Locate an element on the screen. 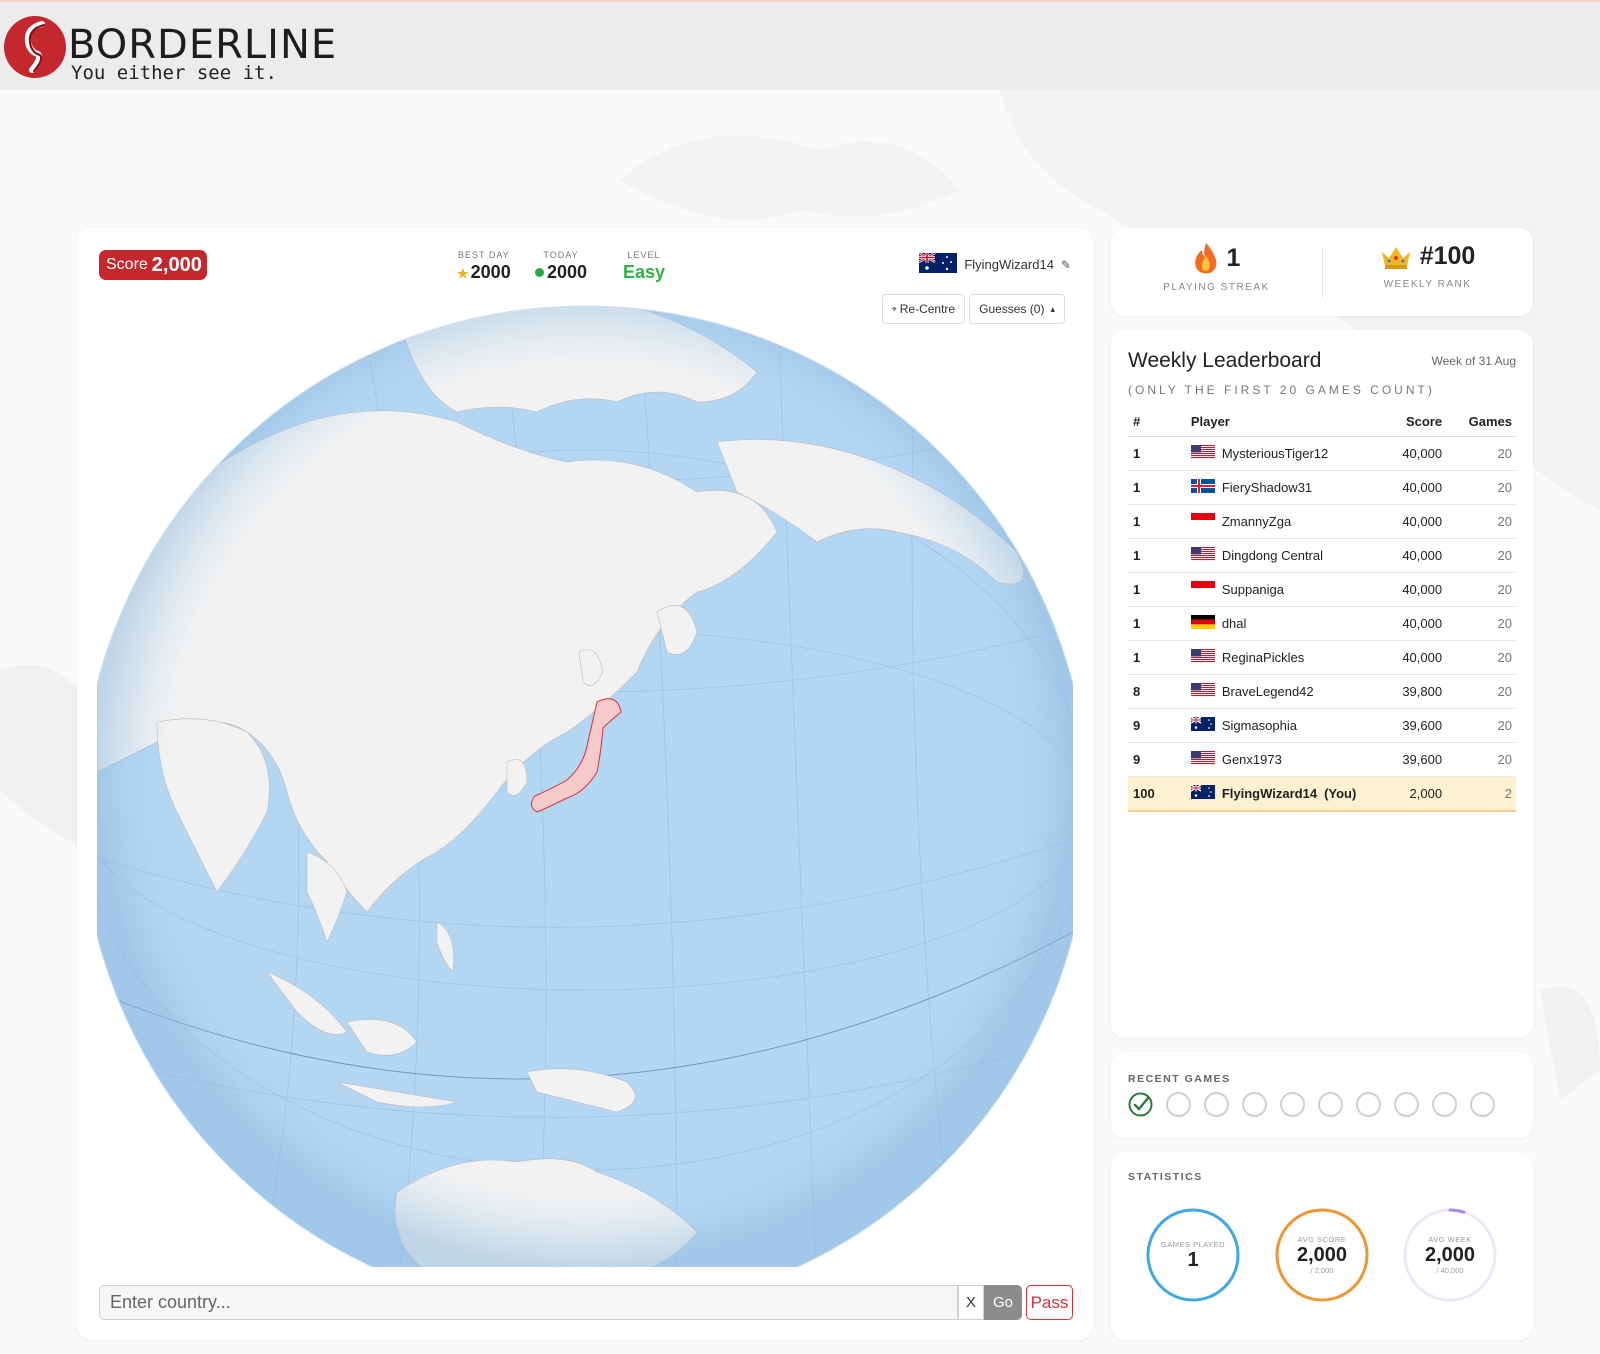  col-player: Player is located at coordinates (1271, 421).